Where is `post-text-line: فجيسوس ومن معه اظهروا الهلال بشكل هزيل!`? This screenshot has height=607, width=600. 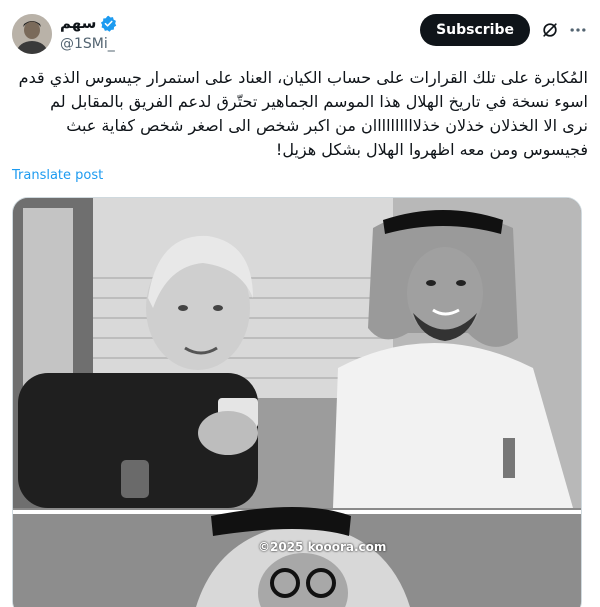
post-text-line: فجيسوس ومن معه اظهروا الهلال بشكل هزيل! is located at coordinates (431, 149).